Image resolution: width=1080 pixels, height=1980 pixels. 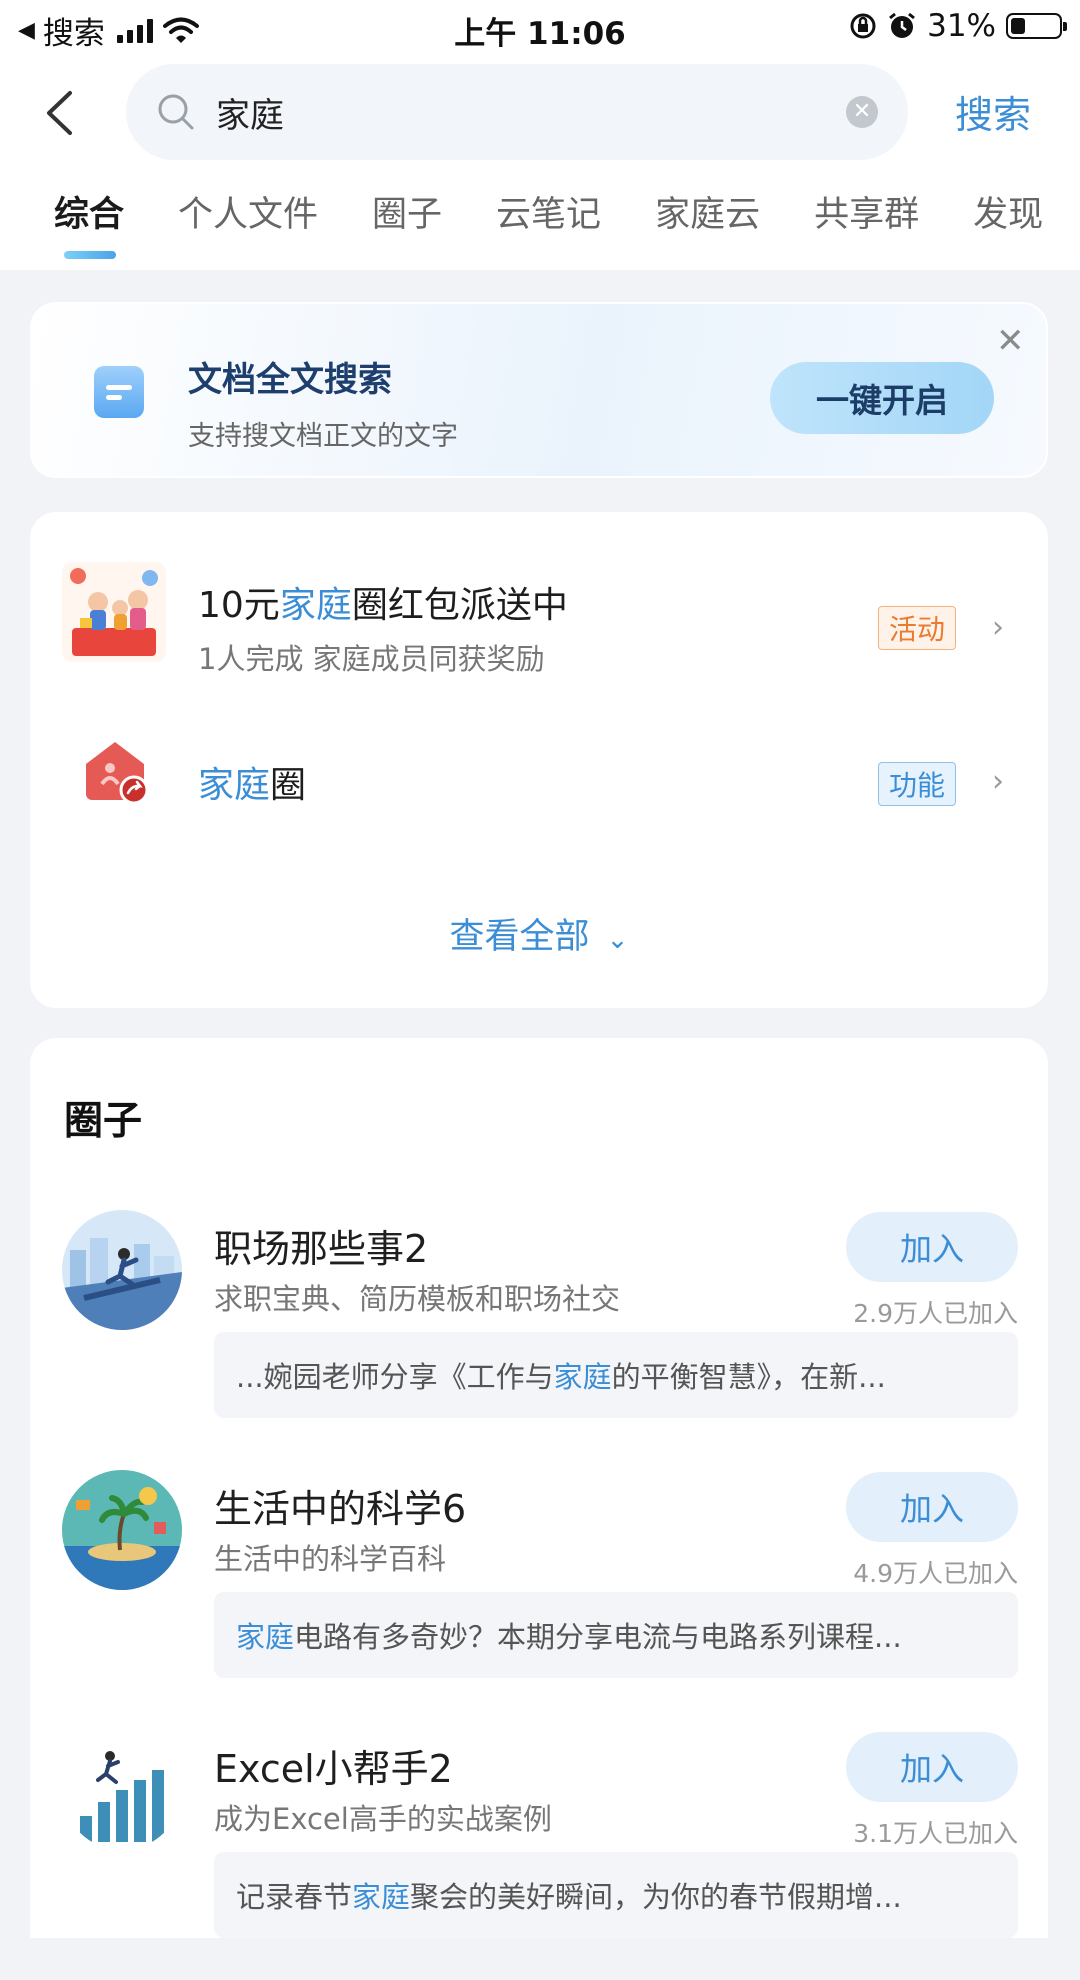 I want to click on view-all-label: 查看全部, so click(x=519, y=937).